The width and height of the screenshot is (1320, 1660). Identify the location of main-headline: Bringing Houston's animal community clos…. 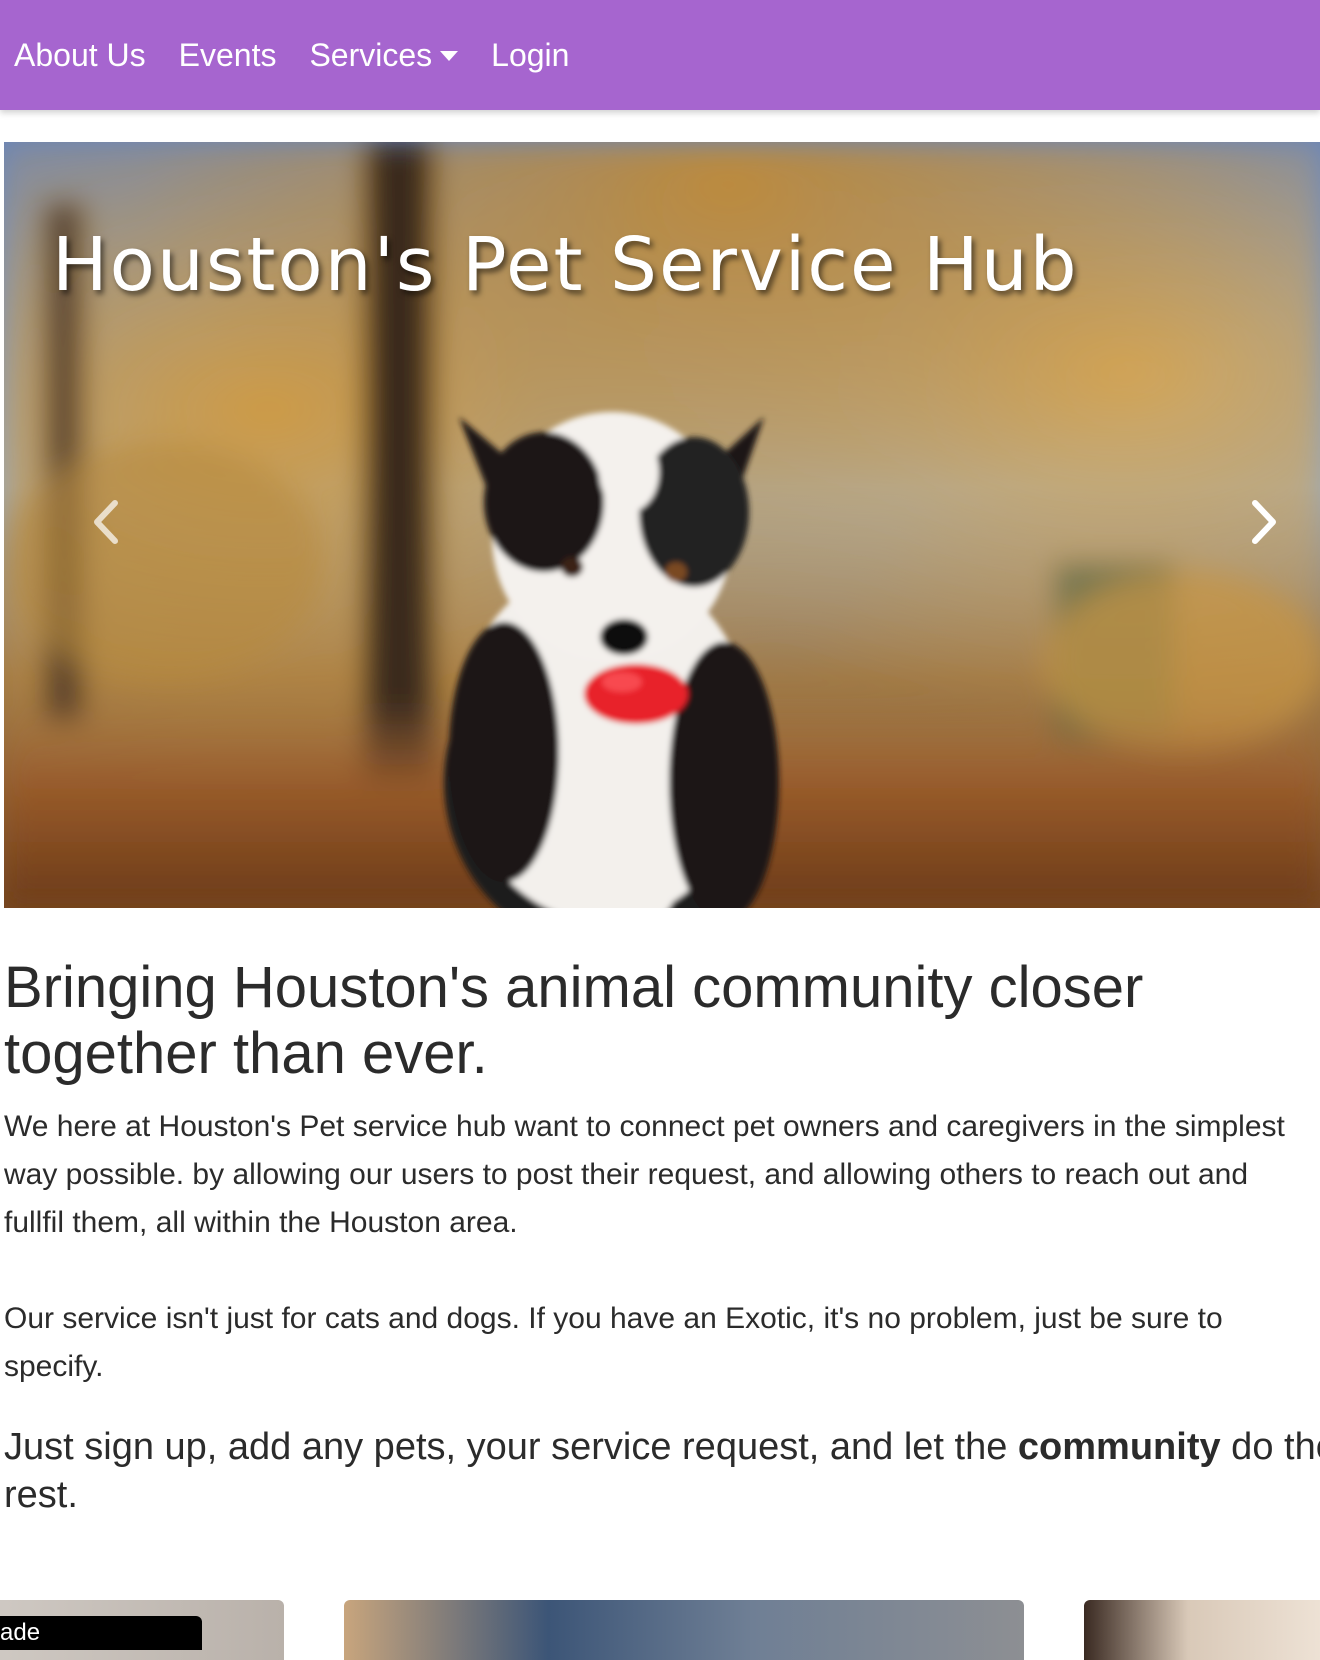
(574, 1020).